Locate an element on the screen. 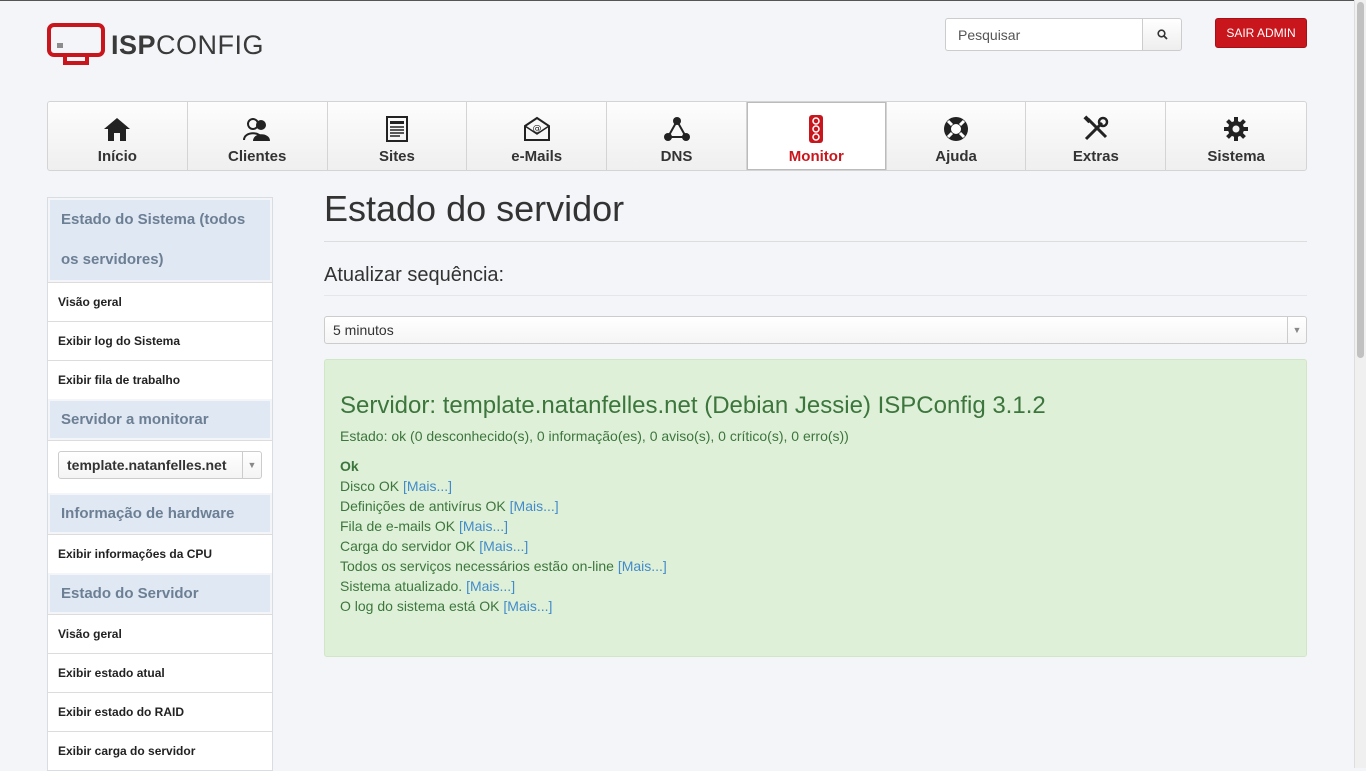 The width and height of the screenshot is (1366, 771). search-box is located at coordinates (1063, 34).